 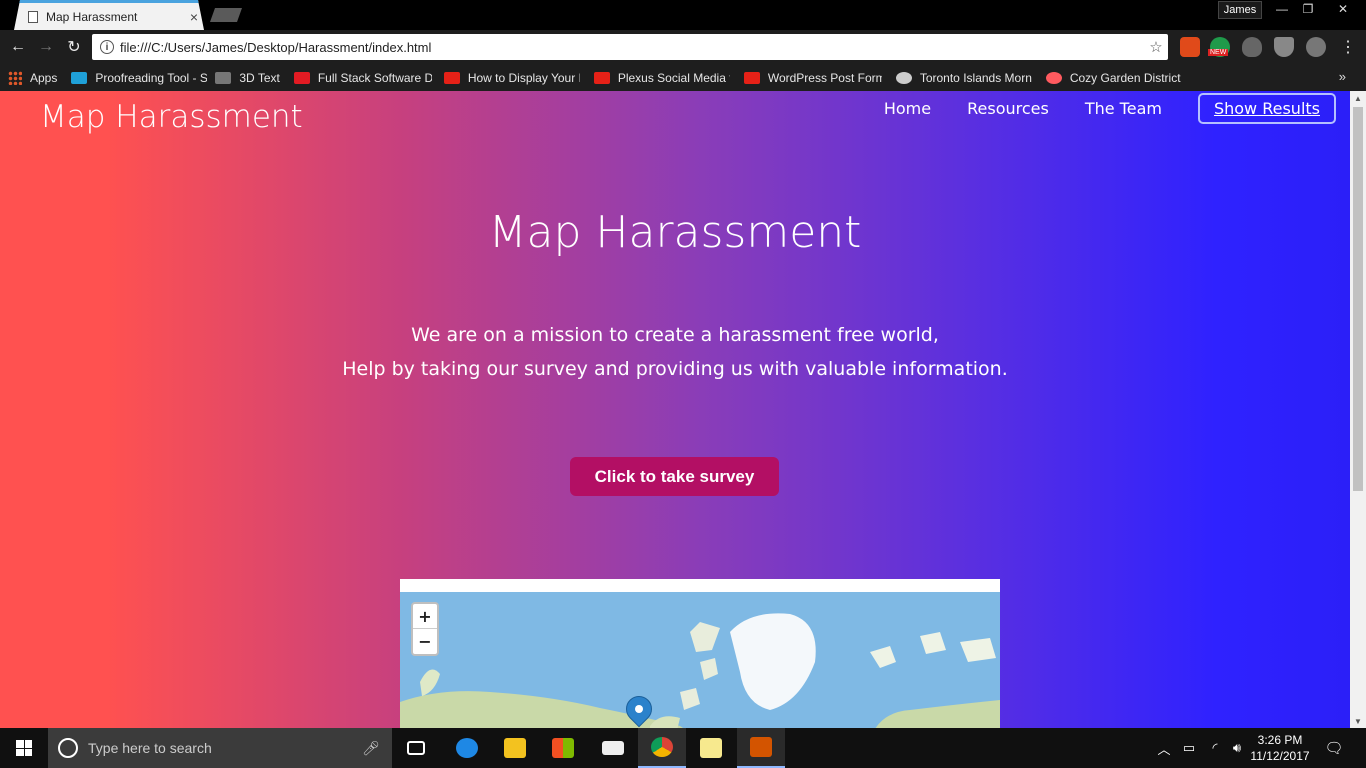 I want to click on file-explorer-icon, so click(x=515, y=748).